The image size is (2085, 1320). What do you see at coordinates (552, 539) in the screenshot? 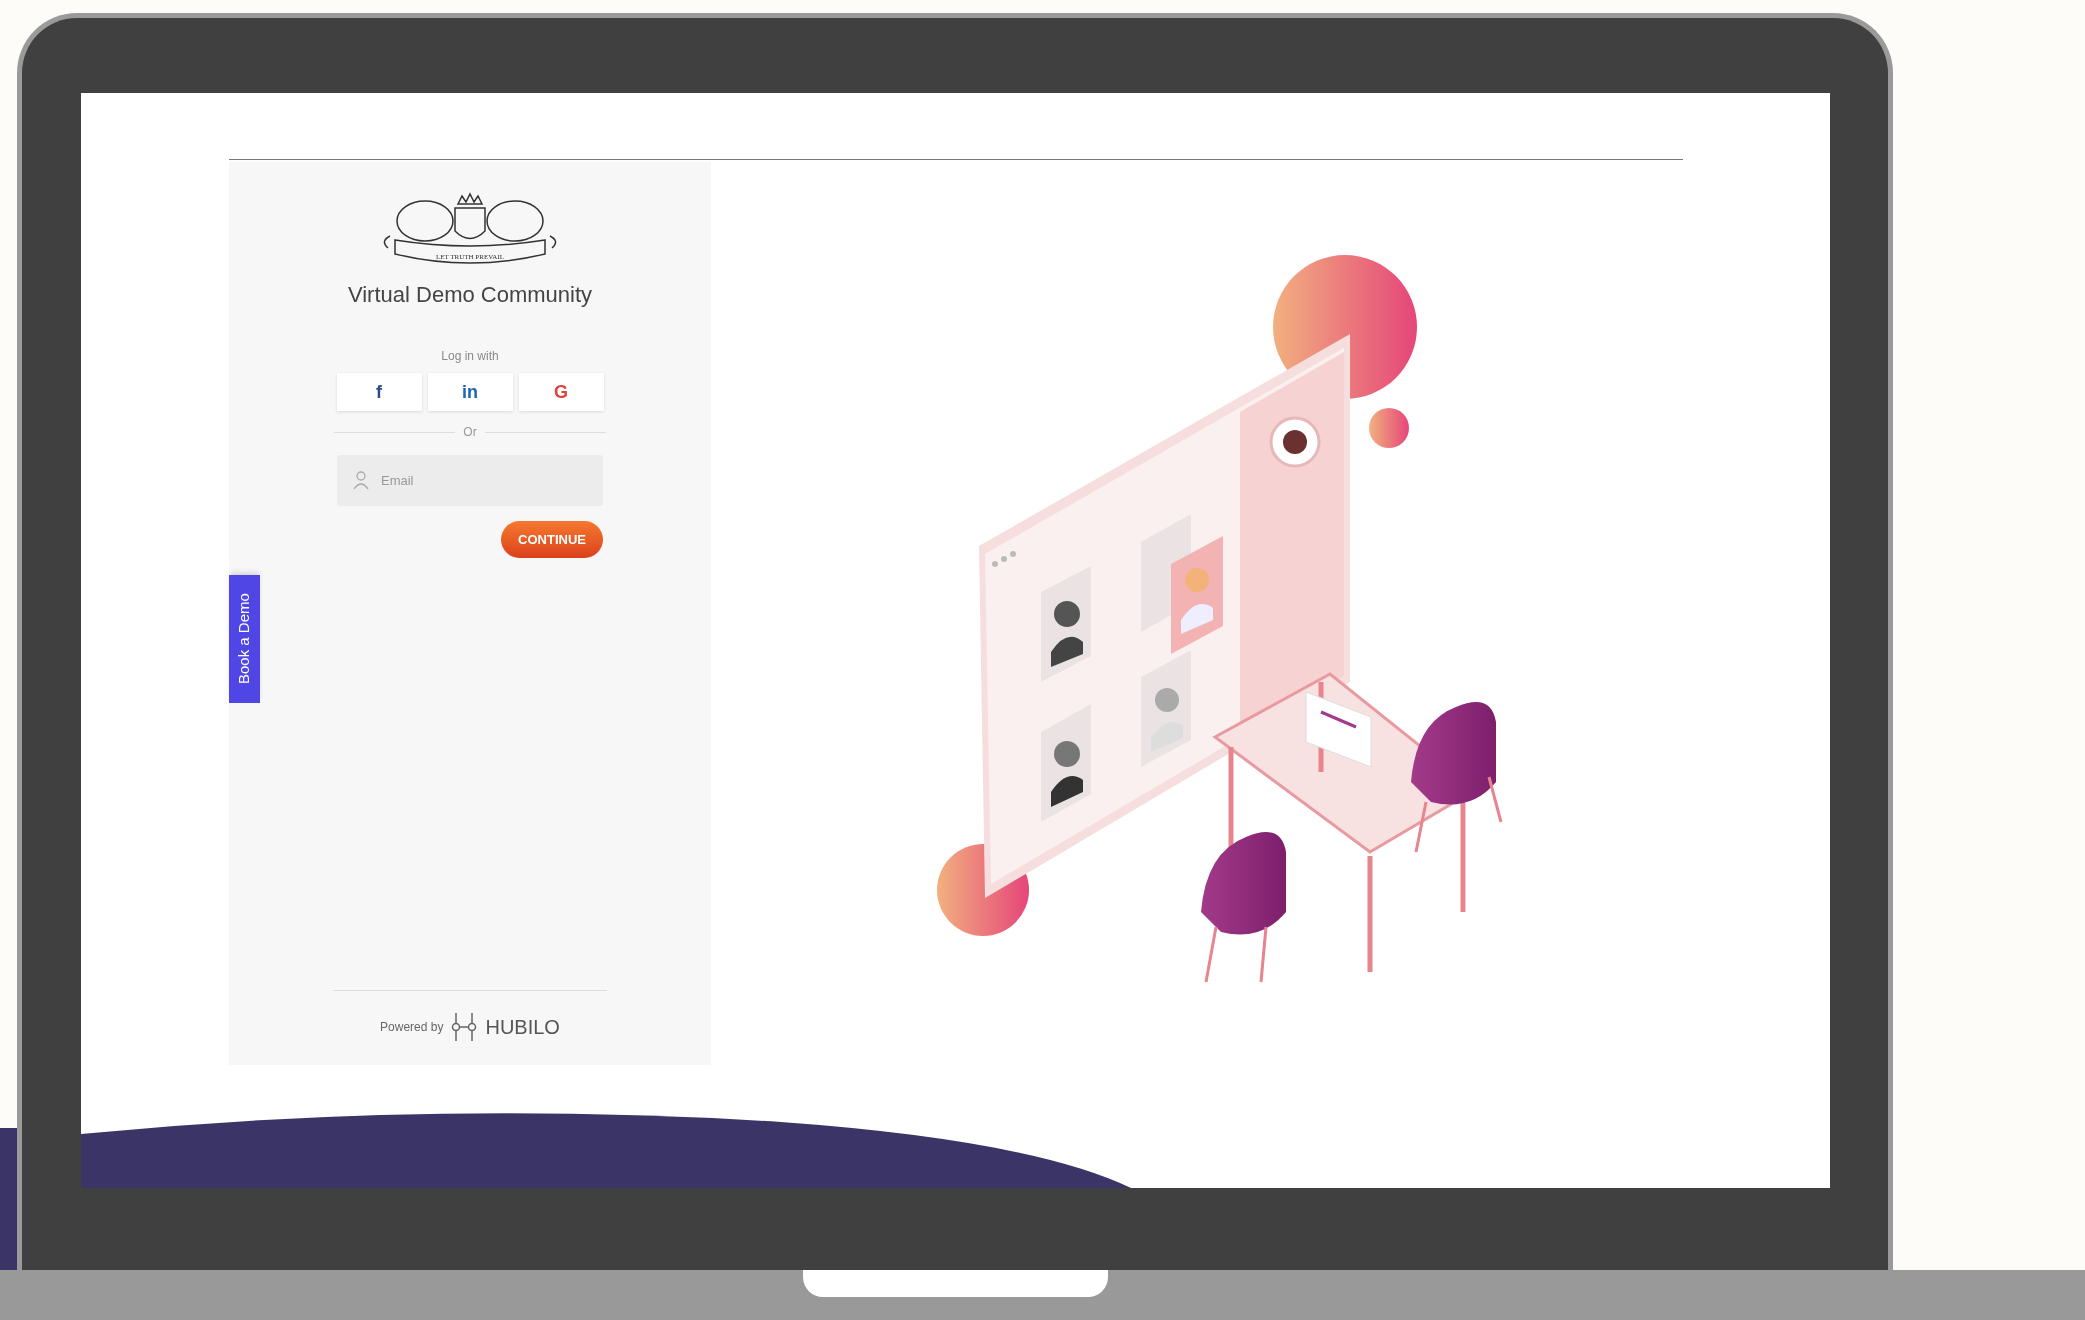
I see `continue-button: CONTINUE` at bounding box center [552, 539].